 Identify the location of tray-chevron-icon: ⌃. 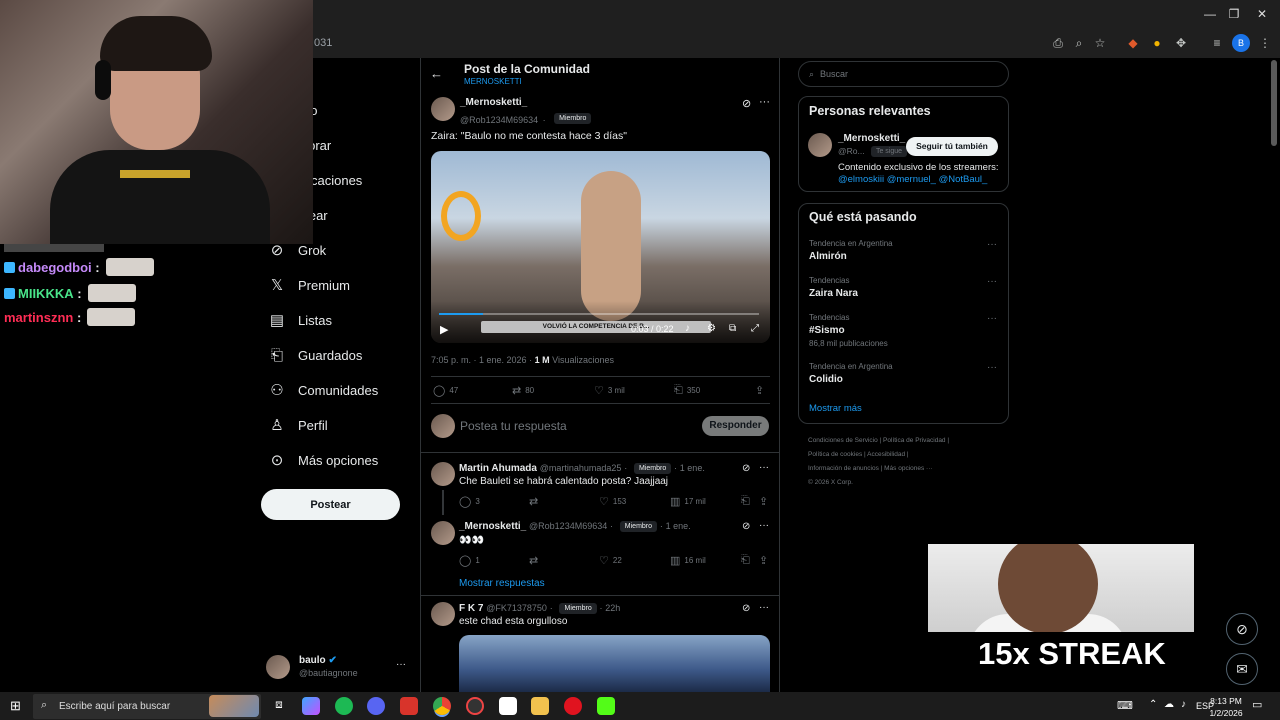
(1153, 704).